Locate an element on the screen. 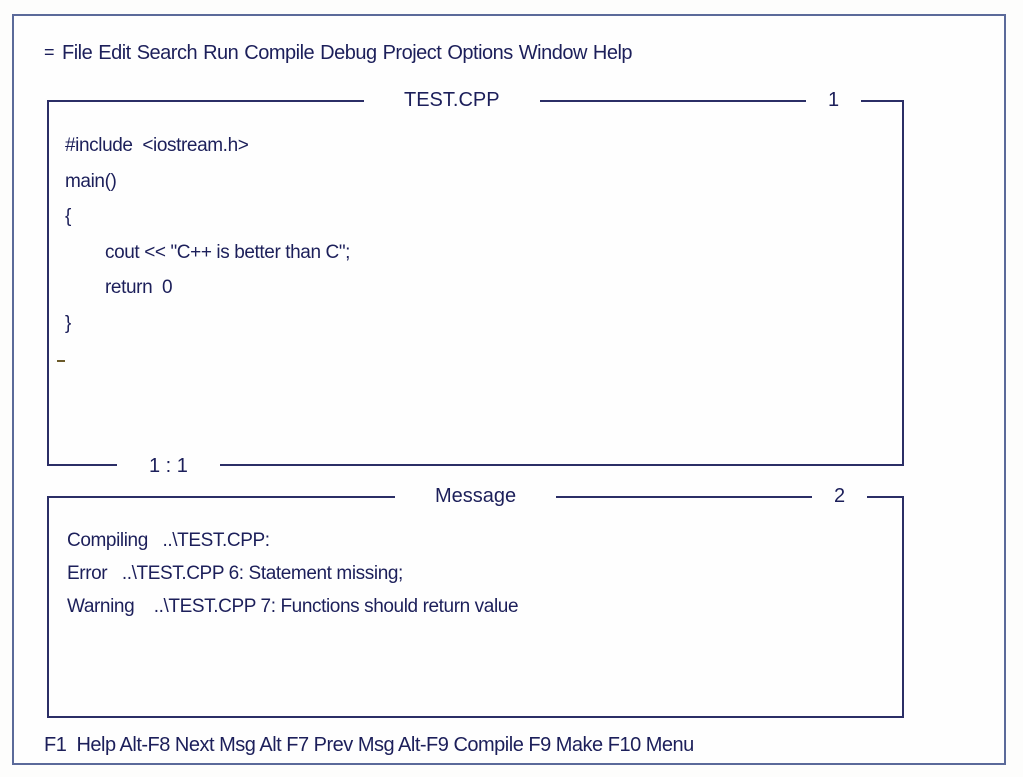  menu-debug: Debug is located at coordinates (348, 53).